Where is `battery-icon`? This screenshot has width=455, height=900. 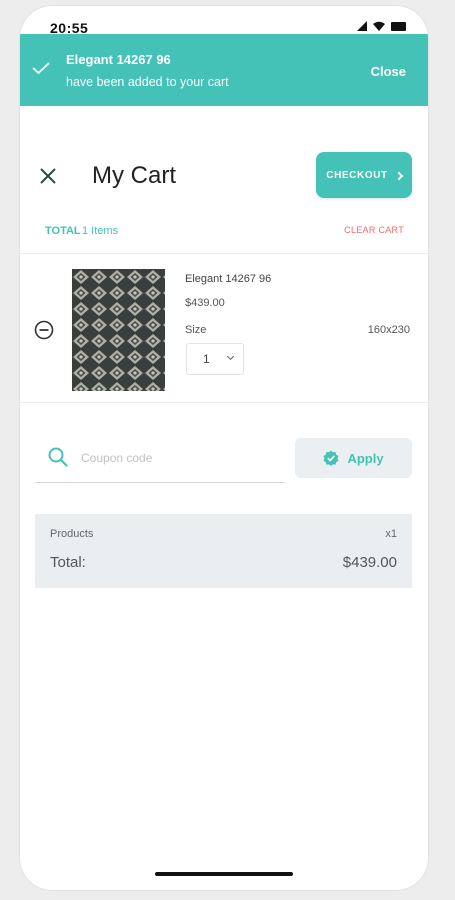 battery-icon is located at coordinates (398, 26).